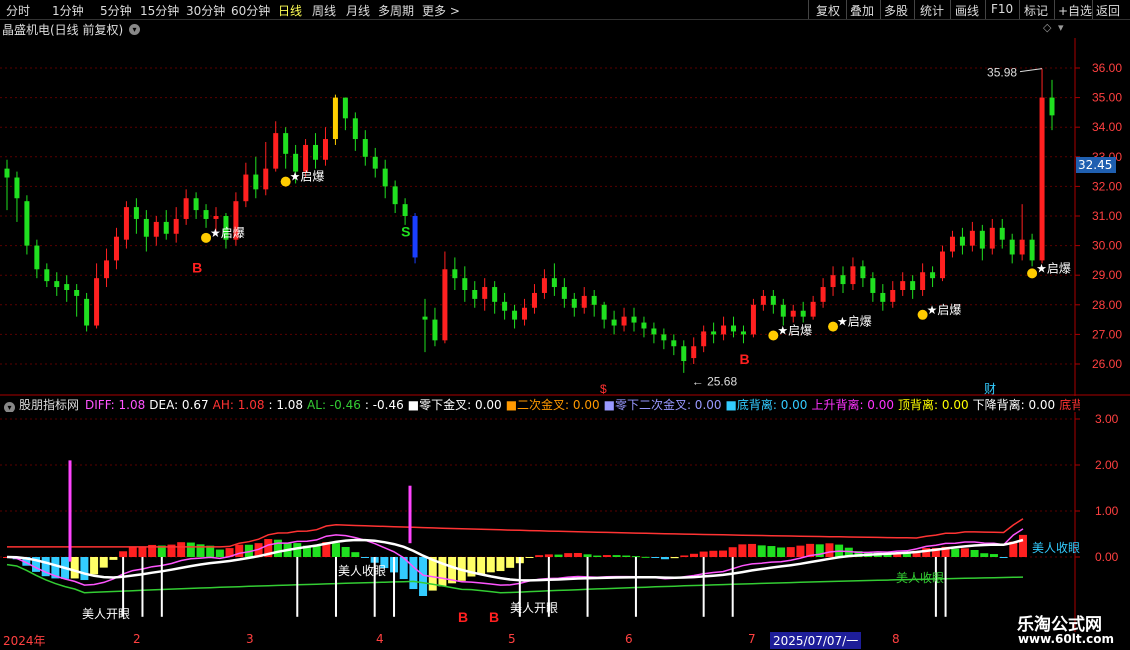 The height and width of the screenshot is (650, 1130). Describe the element at coordinates (1108, 10) in the screenshot. I see `btn-fanhui: 返回` at that location.